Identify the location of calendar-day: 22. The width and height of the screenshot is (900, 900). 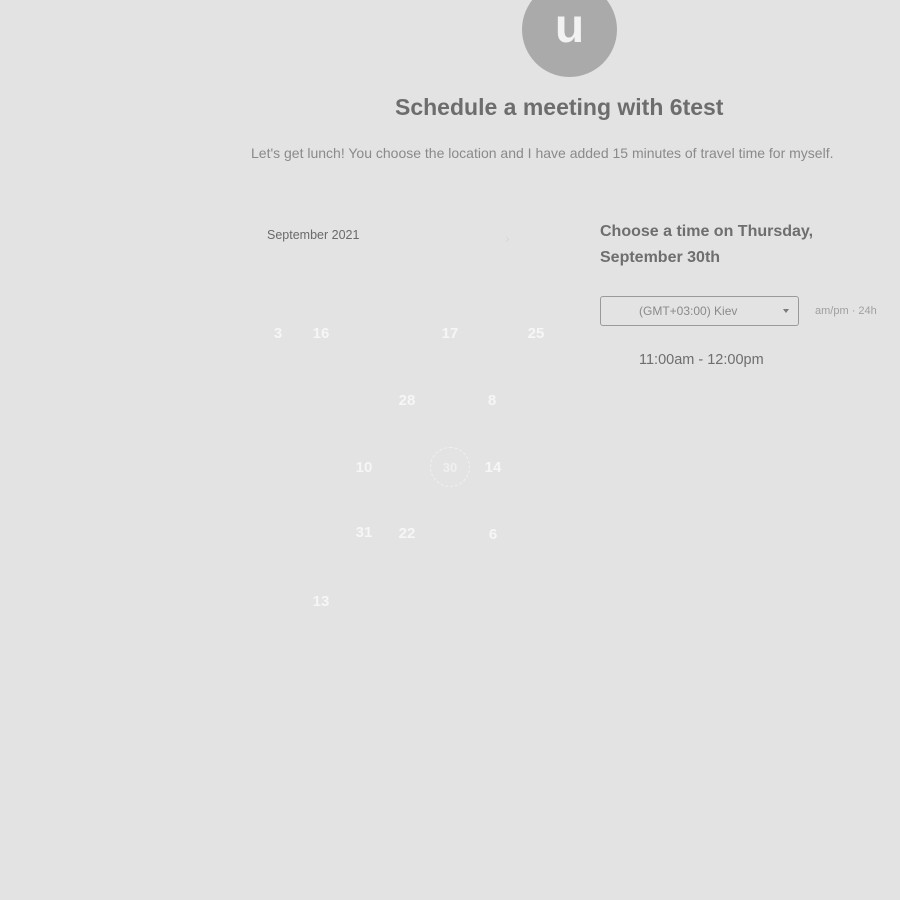
(407, 534).